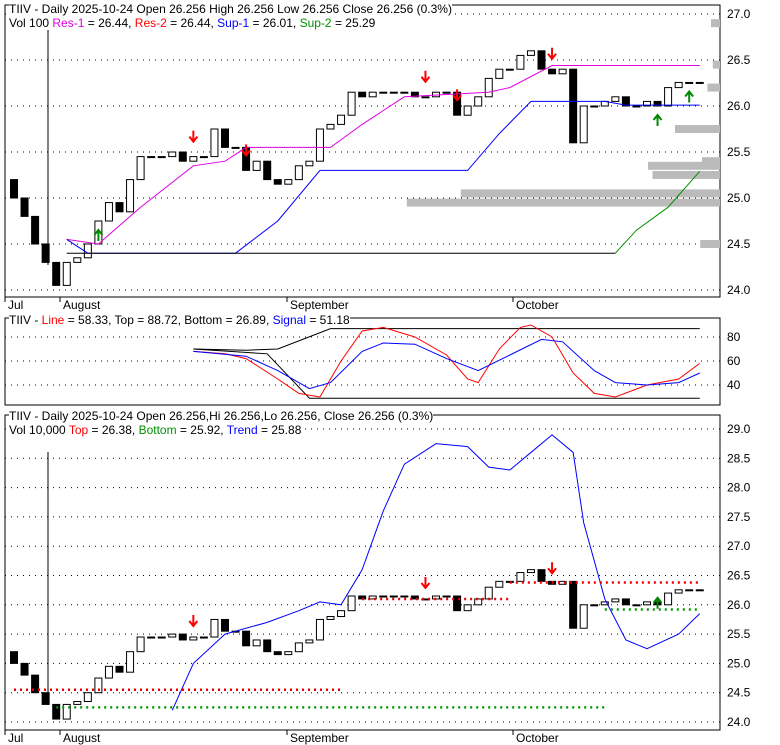  Describe the element at coordinates (739, 290) in the screenshot. I see `price-ytick: 24.0` at that location.